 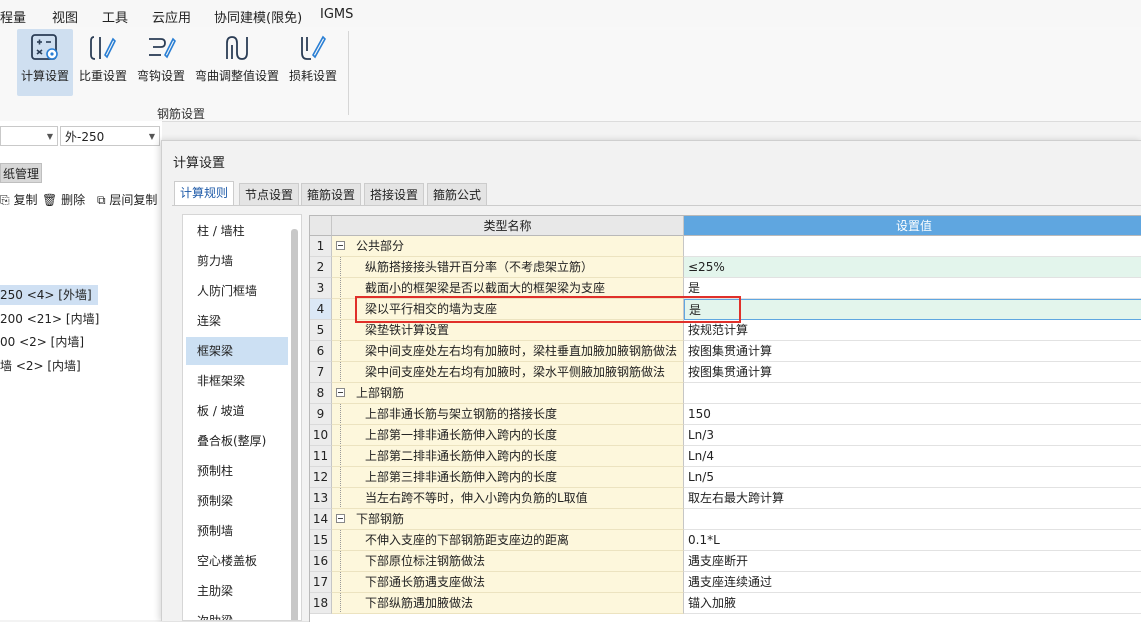 I want to click on category-item: 柱 / 墙柱, so click(x=237, y=231).